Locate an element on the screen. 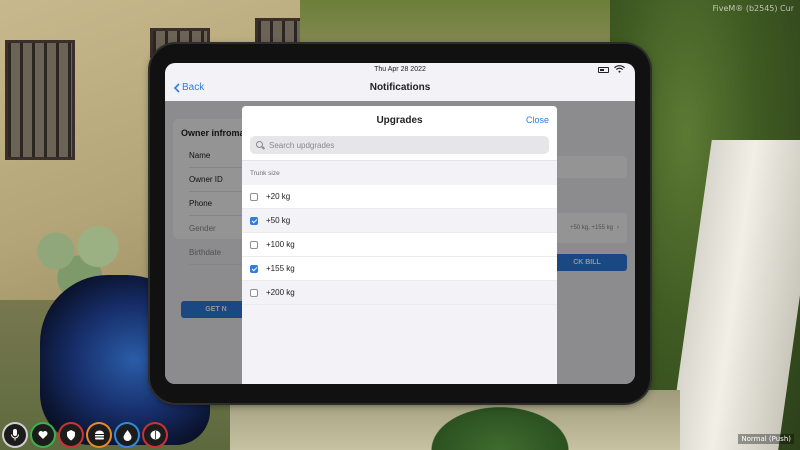  status-date: Thu Apr 28 2022 is located at coordinates (400, 69).